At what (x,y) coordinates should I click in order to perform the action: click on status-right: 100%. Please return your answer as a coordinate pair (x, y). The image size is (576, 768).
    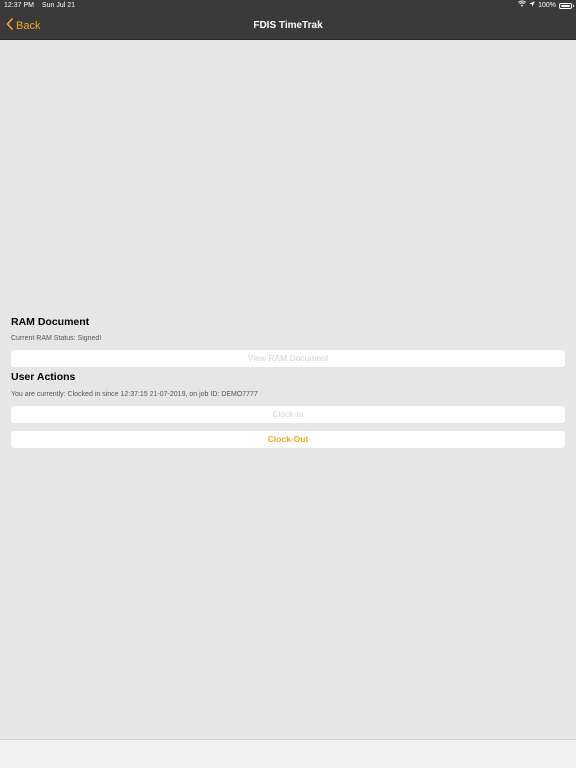
    Looking at the image, I should click on (544, 6).